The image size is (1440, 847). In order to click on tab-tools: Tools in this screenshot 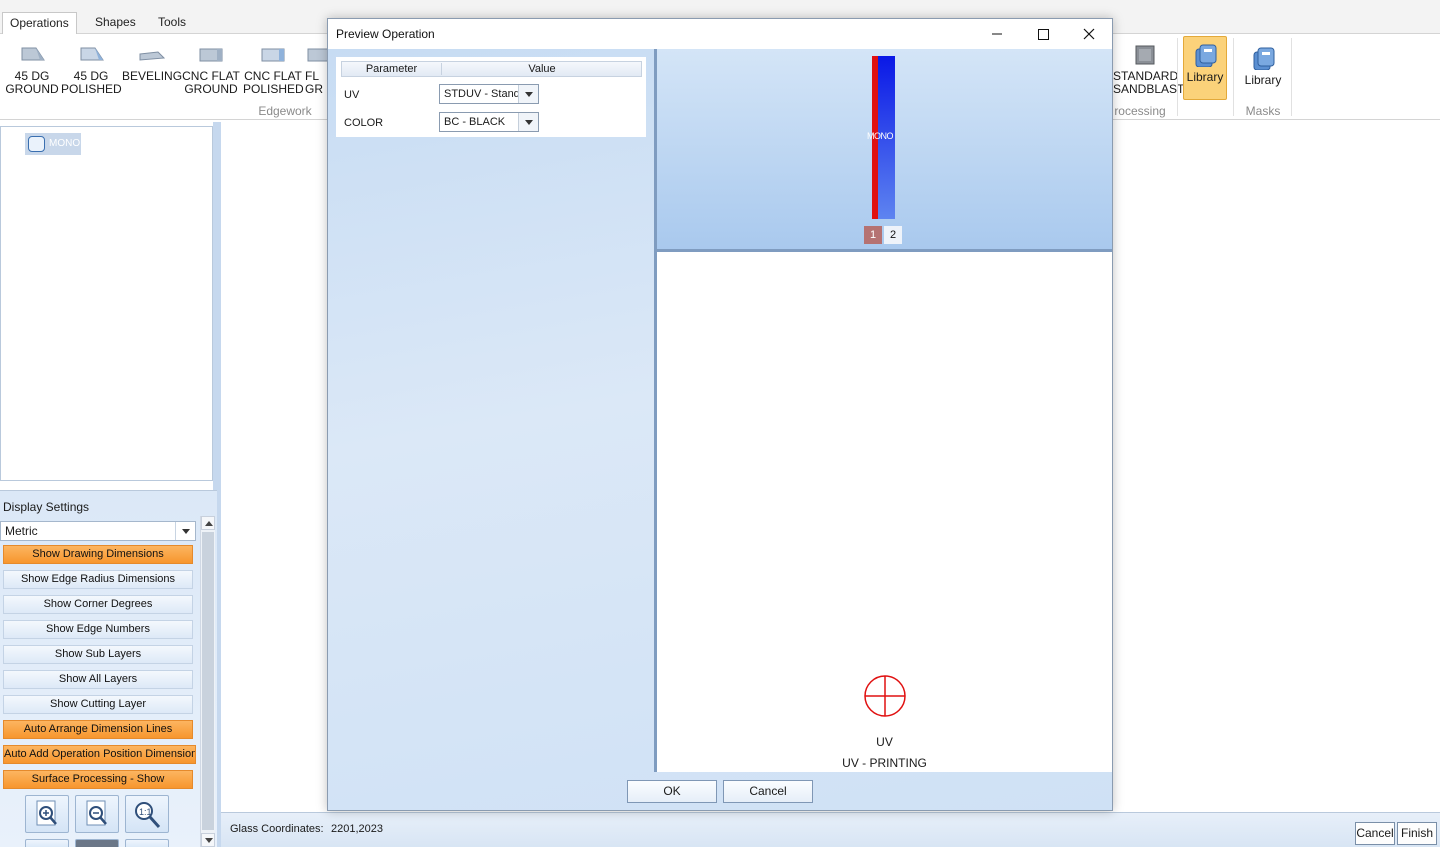, I will do `click(172, 23)`.